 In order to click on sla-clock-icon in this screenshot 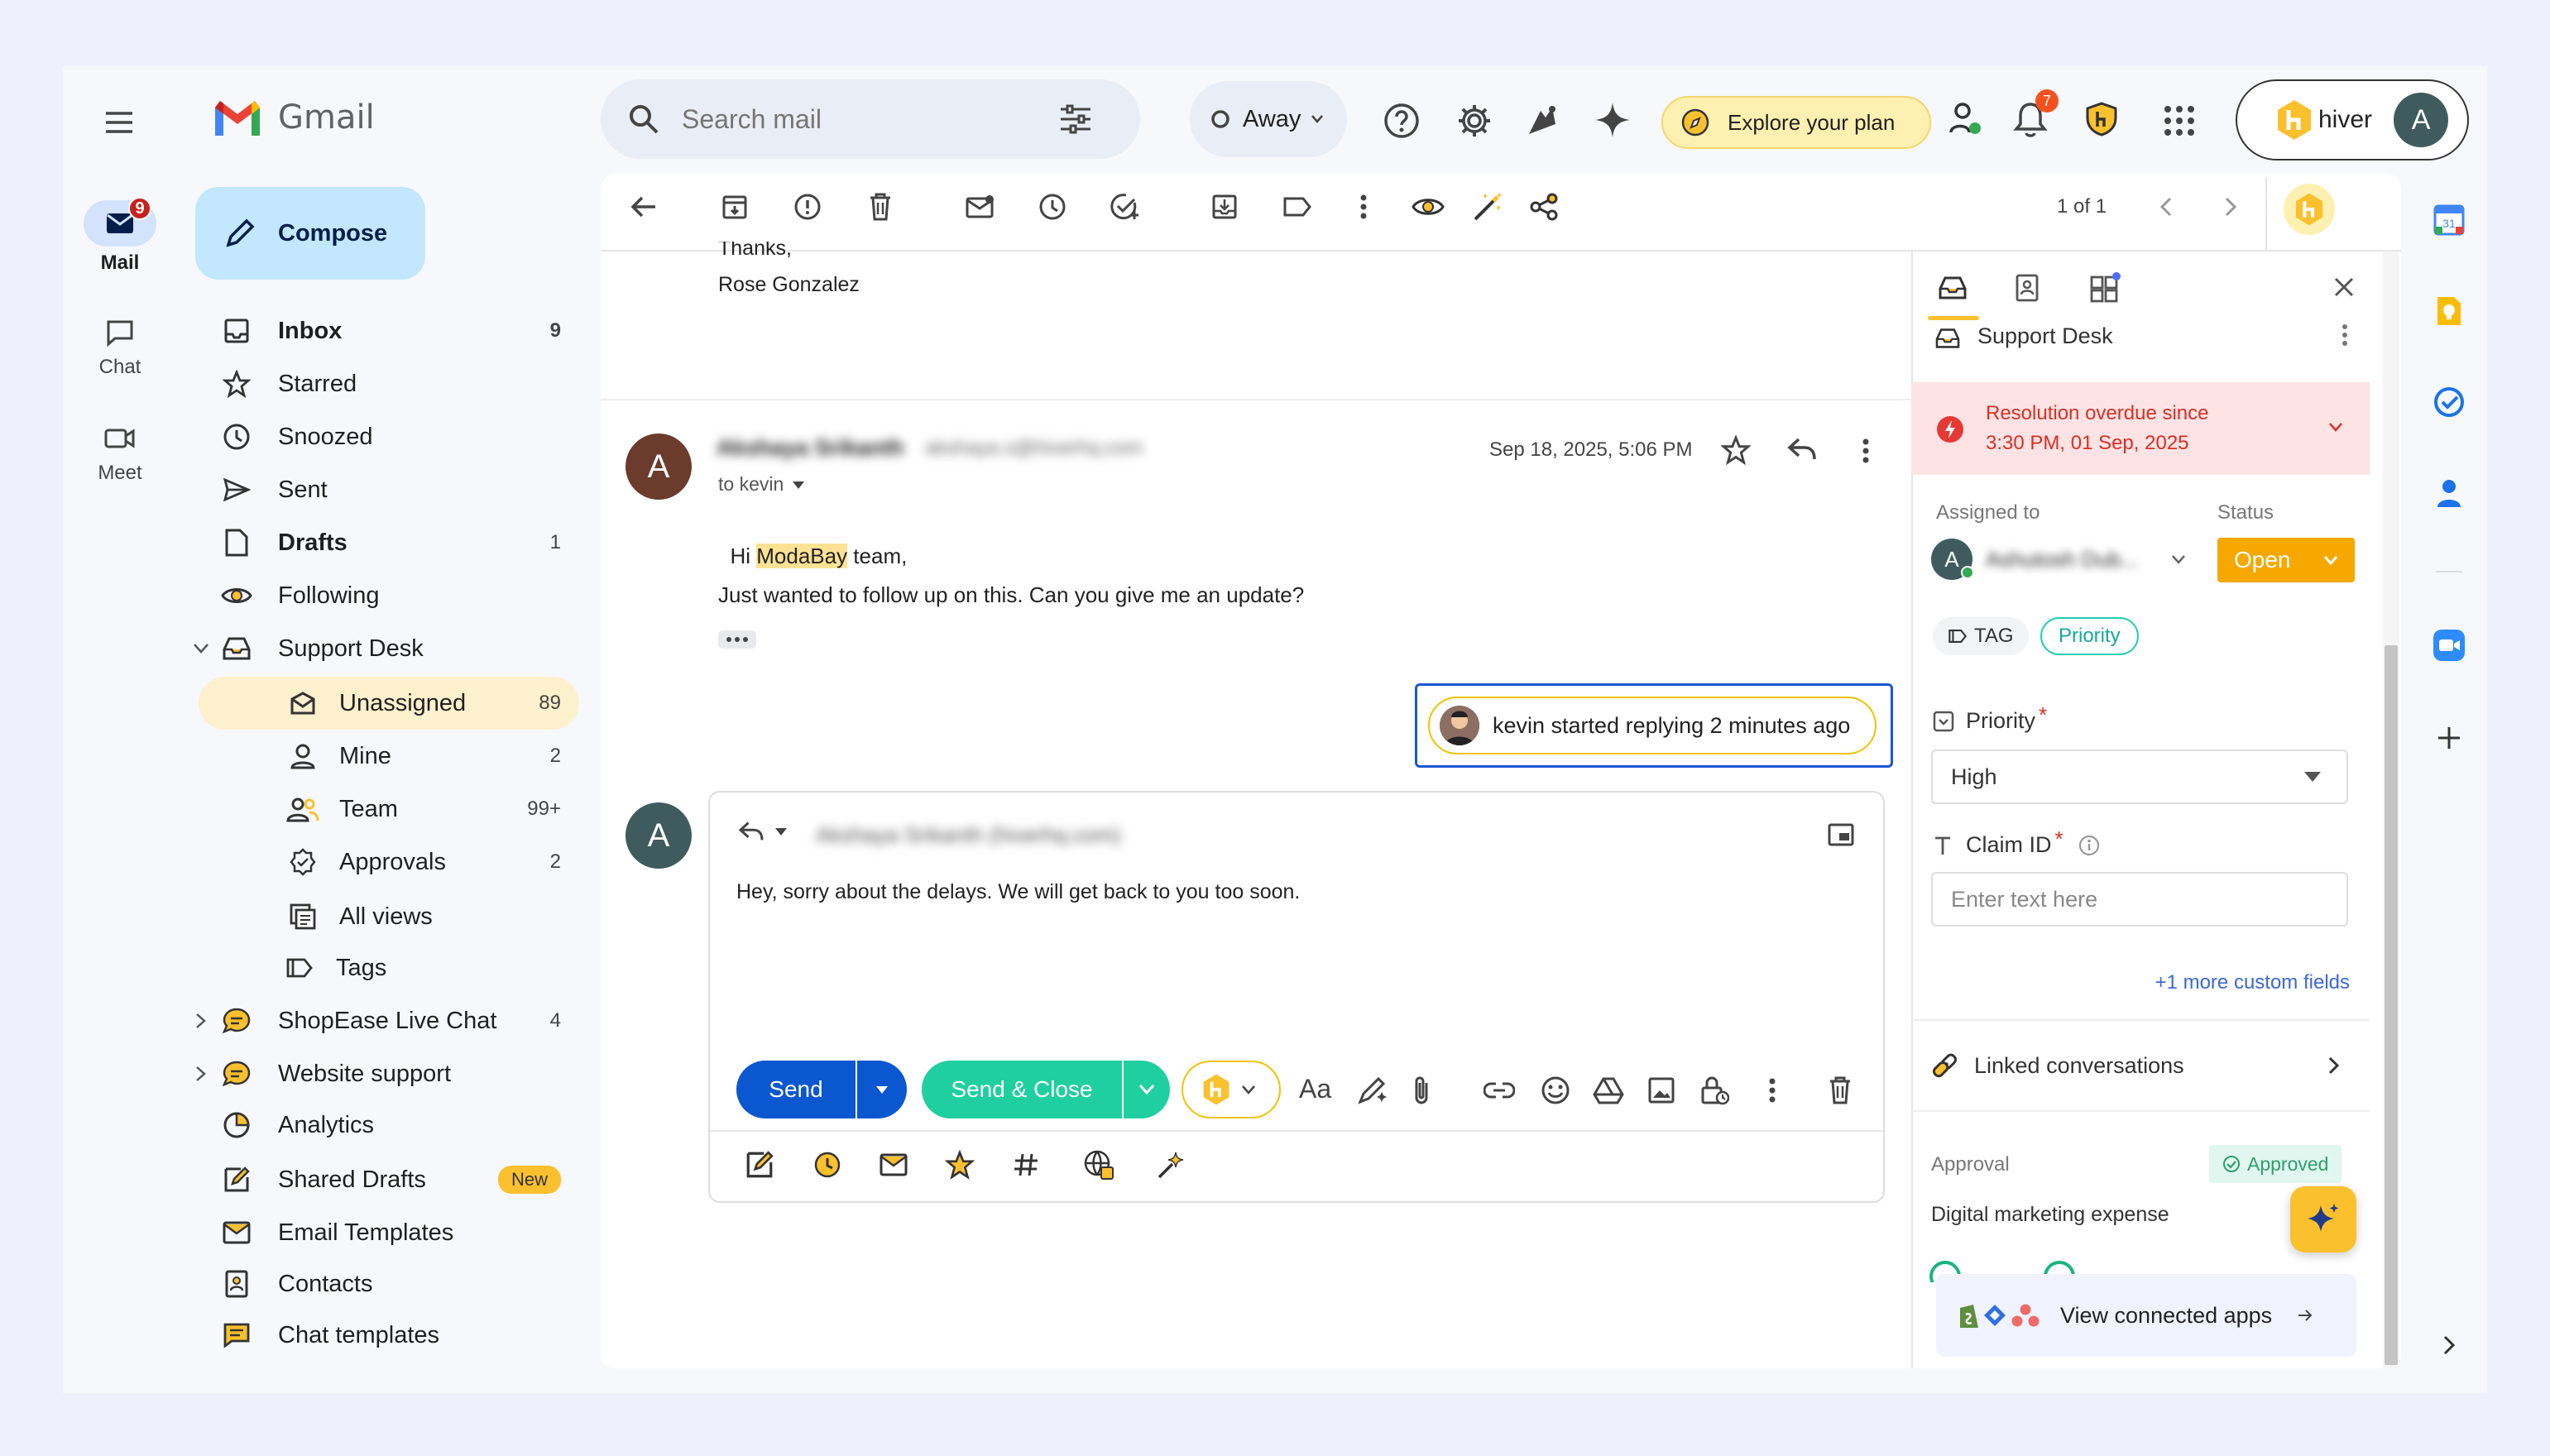, I will do `click(828, 1165)`.